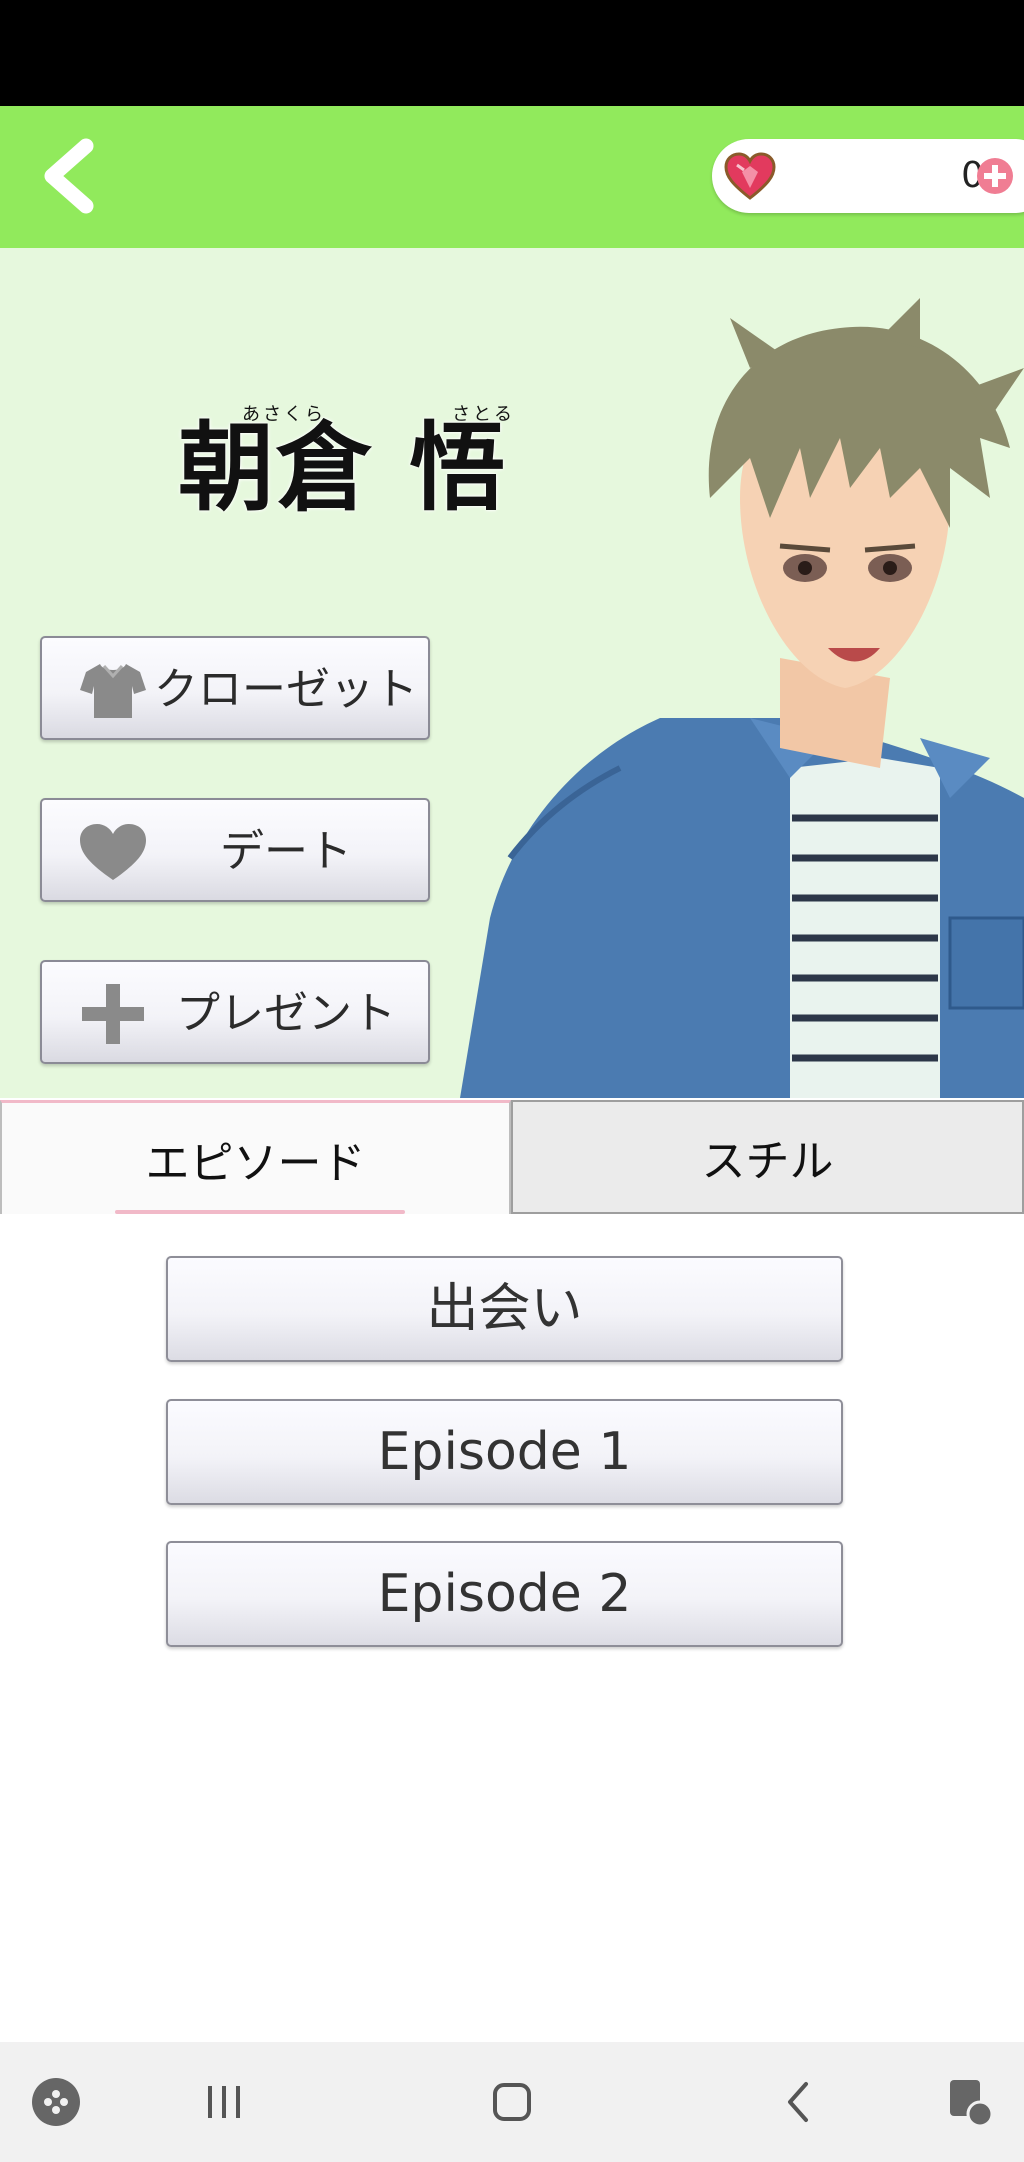 The width and height of the screenshot is (1024, 2162). I want to click on tab-episodes: エピソード, so click(255, 1157).